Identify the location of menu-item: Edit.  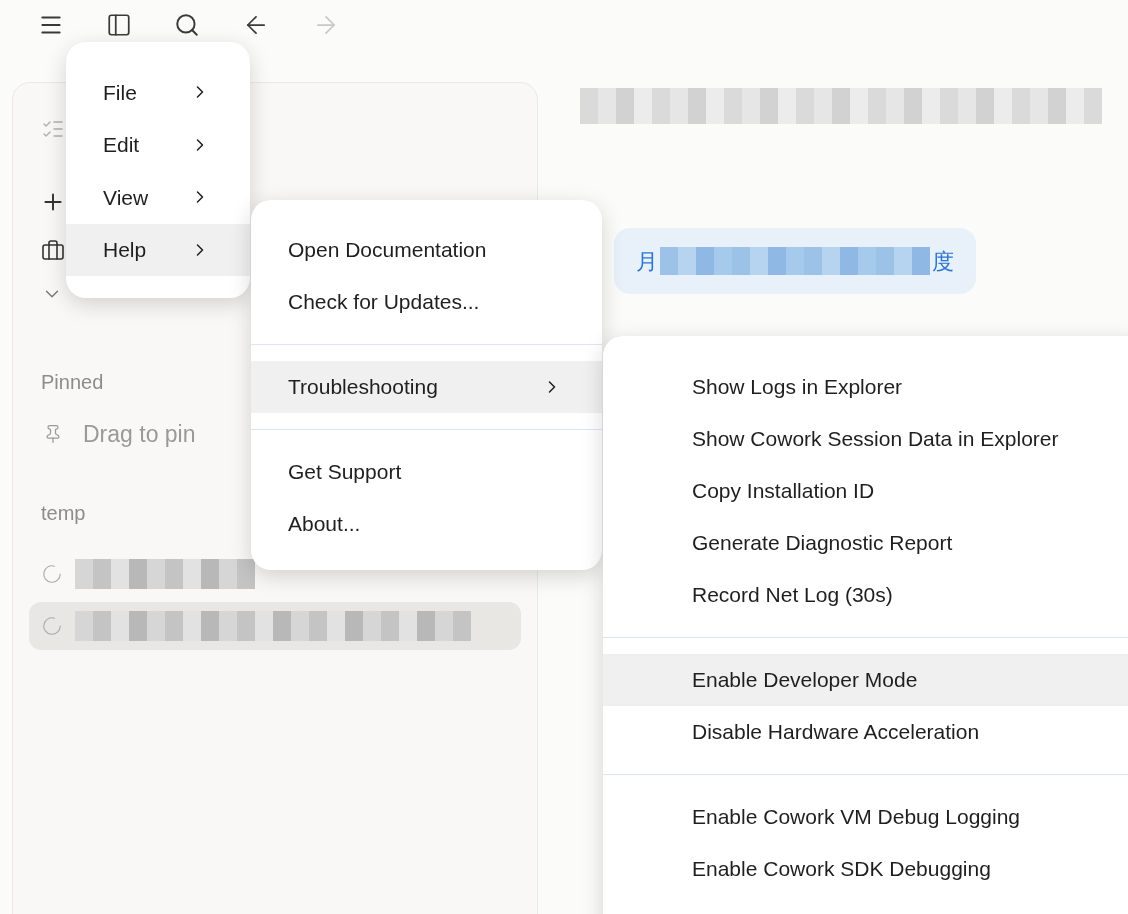
(158, 144).